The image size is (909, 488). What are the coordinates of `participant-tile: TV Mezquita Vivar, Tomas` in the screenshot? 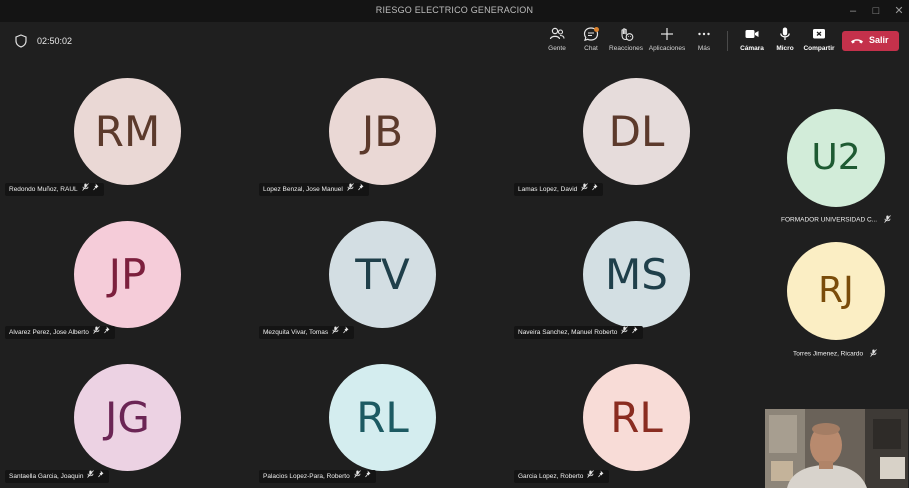 It's located at (384, 277).